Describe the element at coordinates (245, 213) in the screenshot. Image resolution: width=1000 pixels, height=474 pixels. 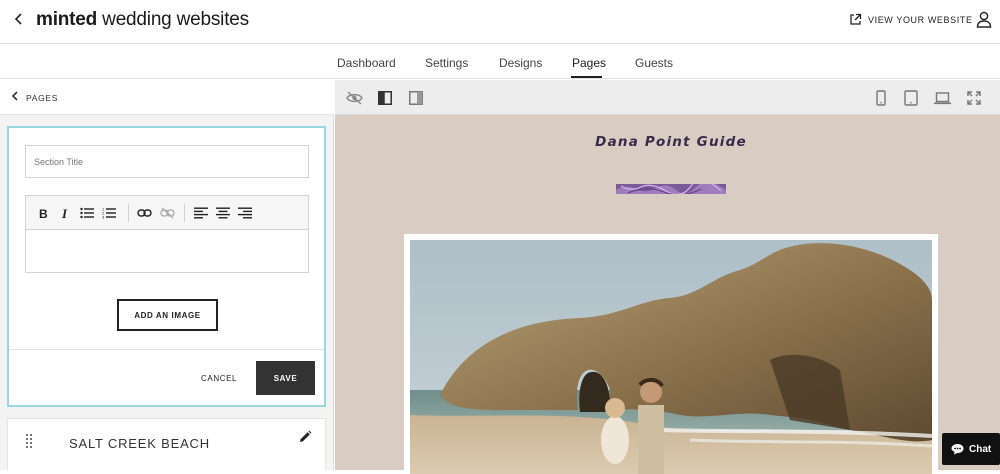
I see `align-right-icon` at that location.